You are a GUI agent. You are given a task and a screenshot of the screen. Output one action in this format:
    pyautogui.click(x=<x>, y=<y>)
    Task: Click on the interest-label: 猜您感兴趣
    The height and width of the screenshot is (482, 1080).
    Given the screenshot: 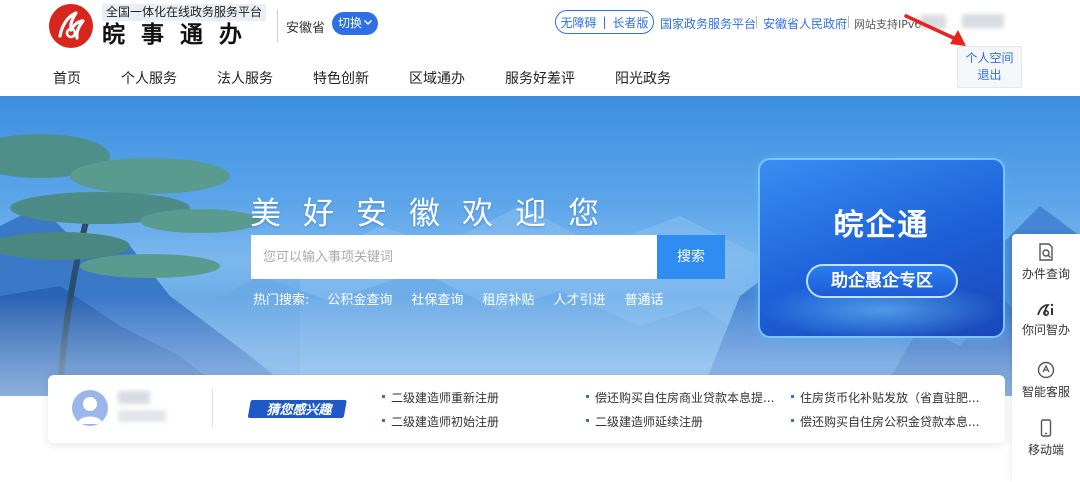 What is the action you would take?
    pyautogui.click(x=299, y=410)
    